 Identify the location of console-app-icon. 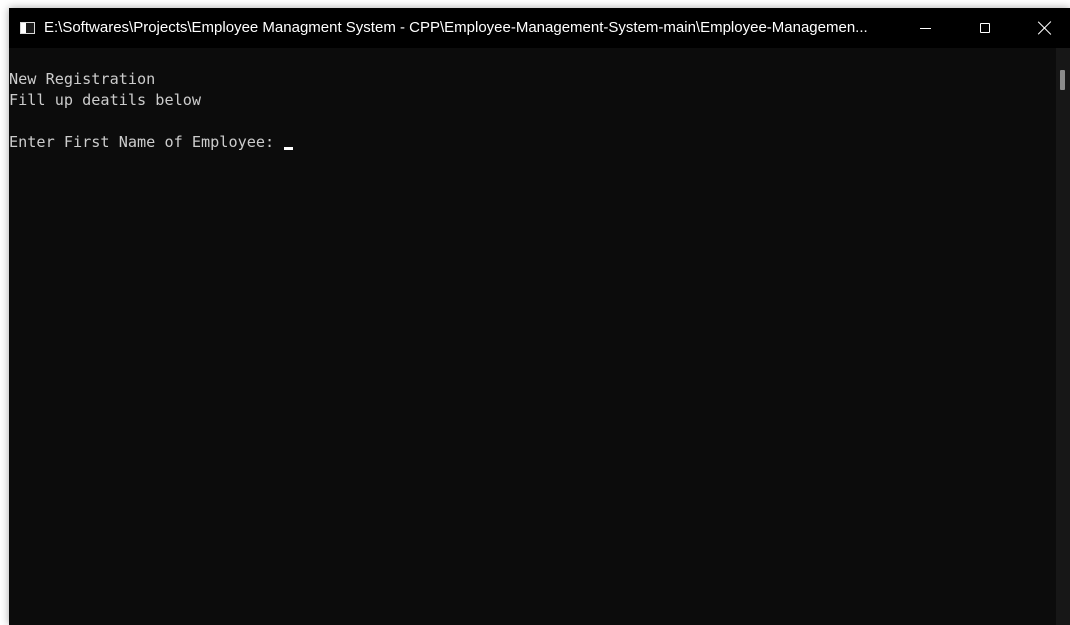
(27, 28).